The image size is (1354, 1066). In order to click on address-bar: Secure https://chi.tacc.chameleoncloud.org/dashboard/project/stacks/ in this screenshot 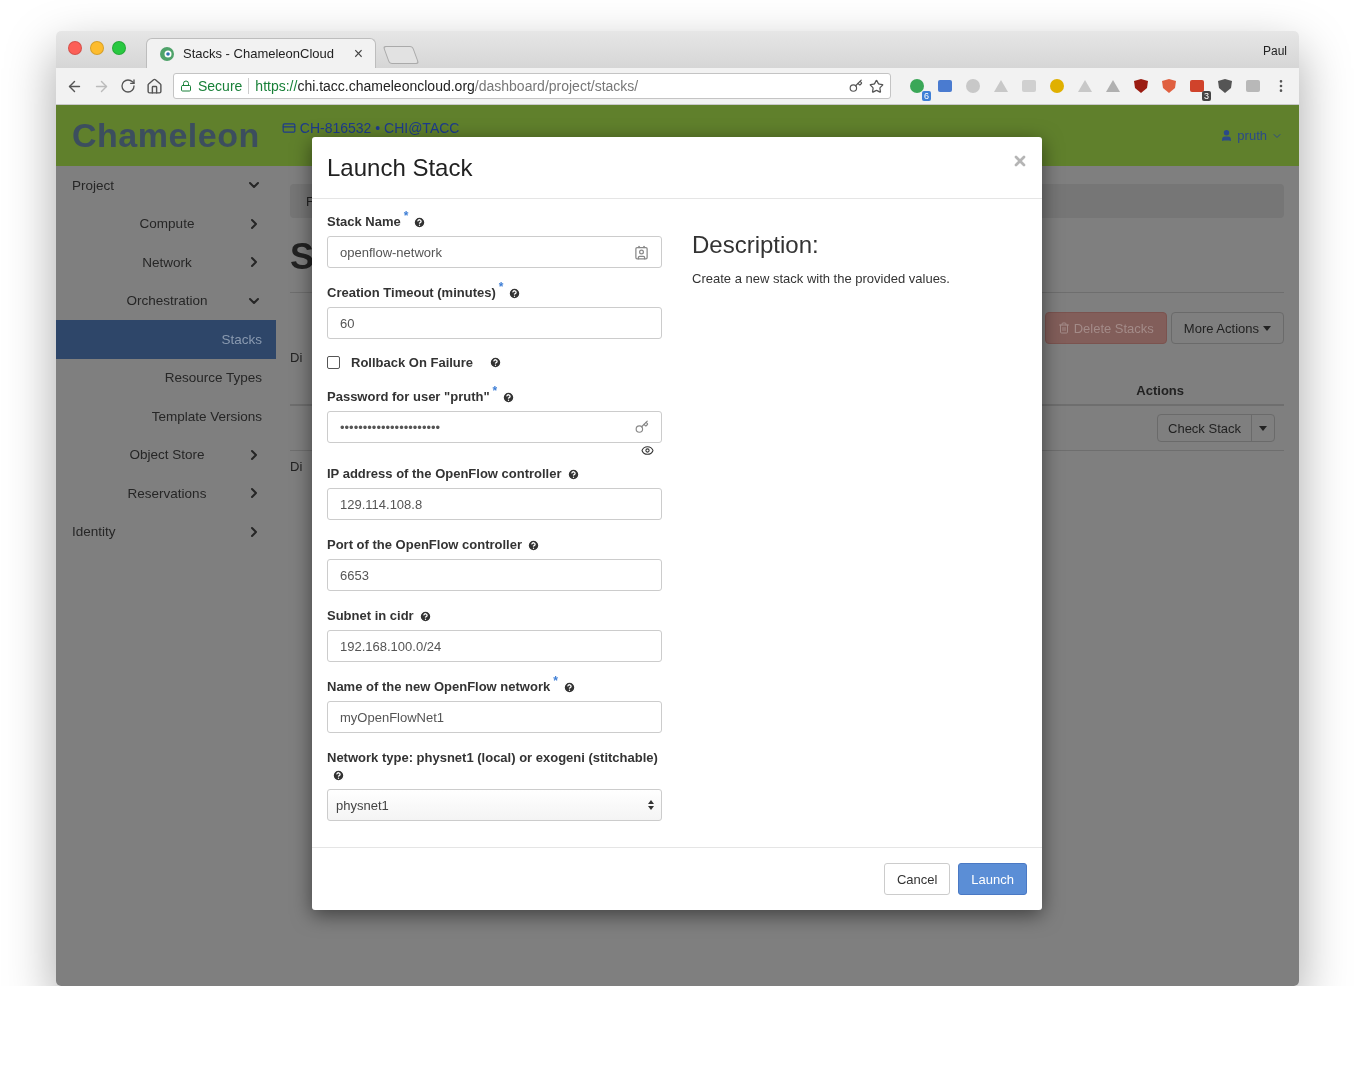, I will do `click(532, 86)`.